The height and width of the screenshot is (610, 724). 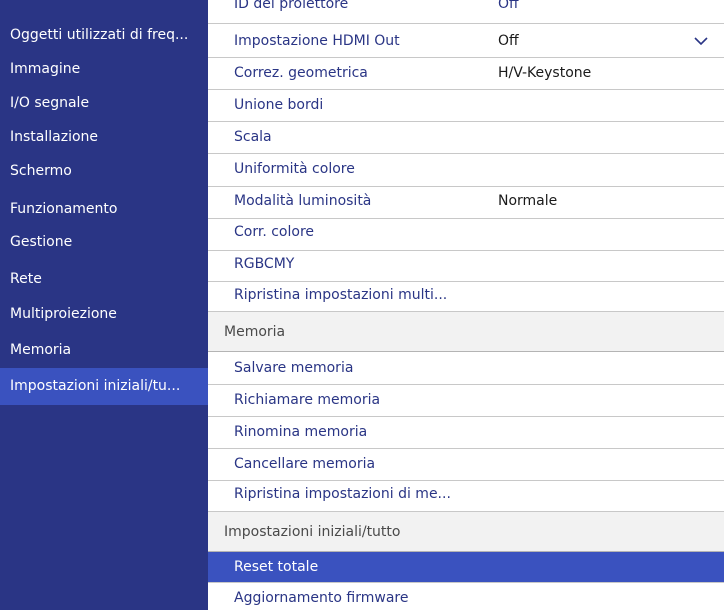 I want to click on section-header-label: Impostazioni iniziali/tutto, so click(x=312, y=532).